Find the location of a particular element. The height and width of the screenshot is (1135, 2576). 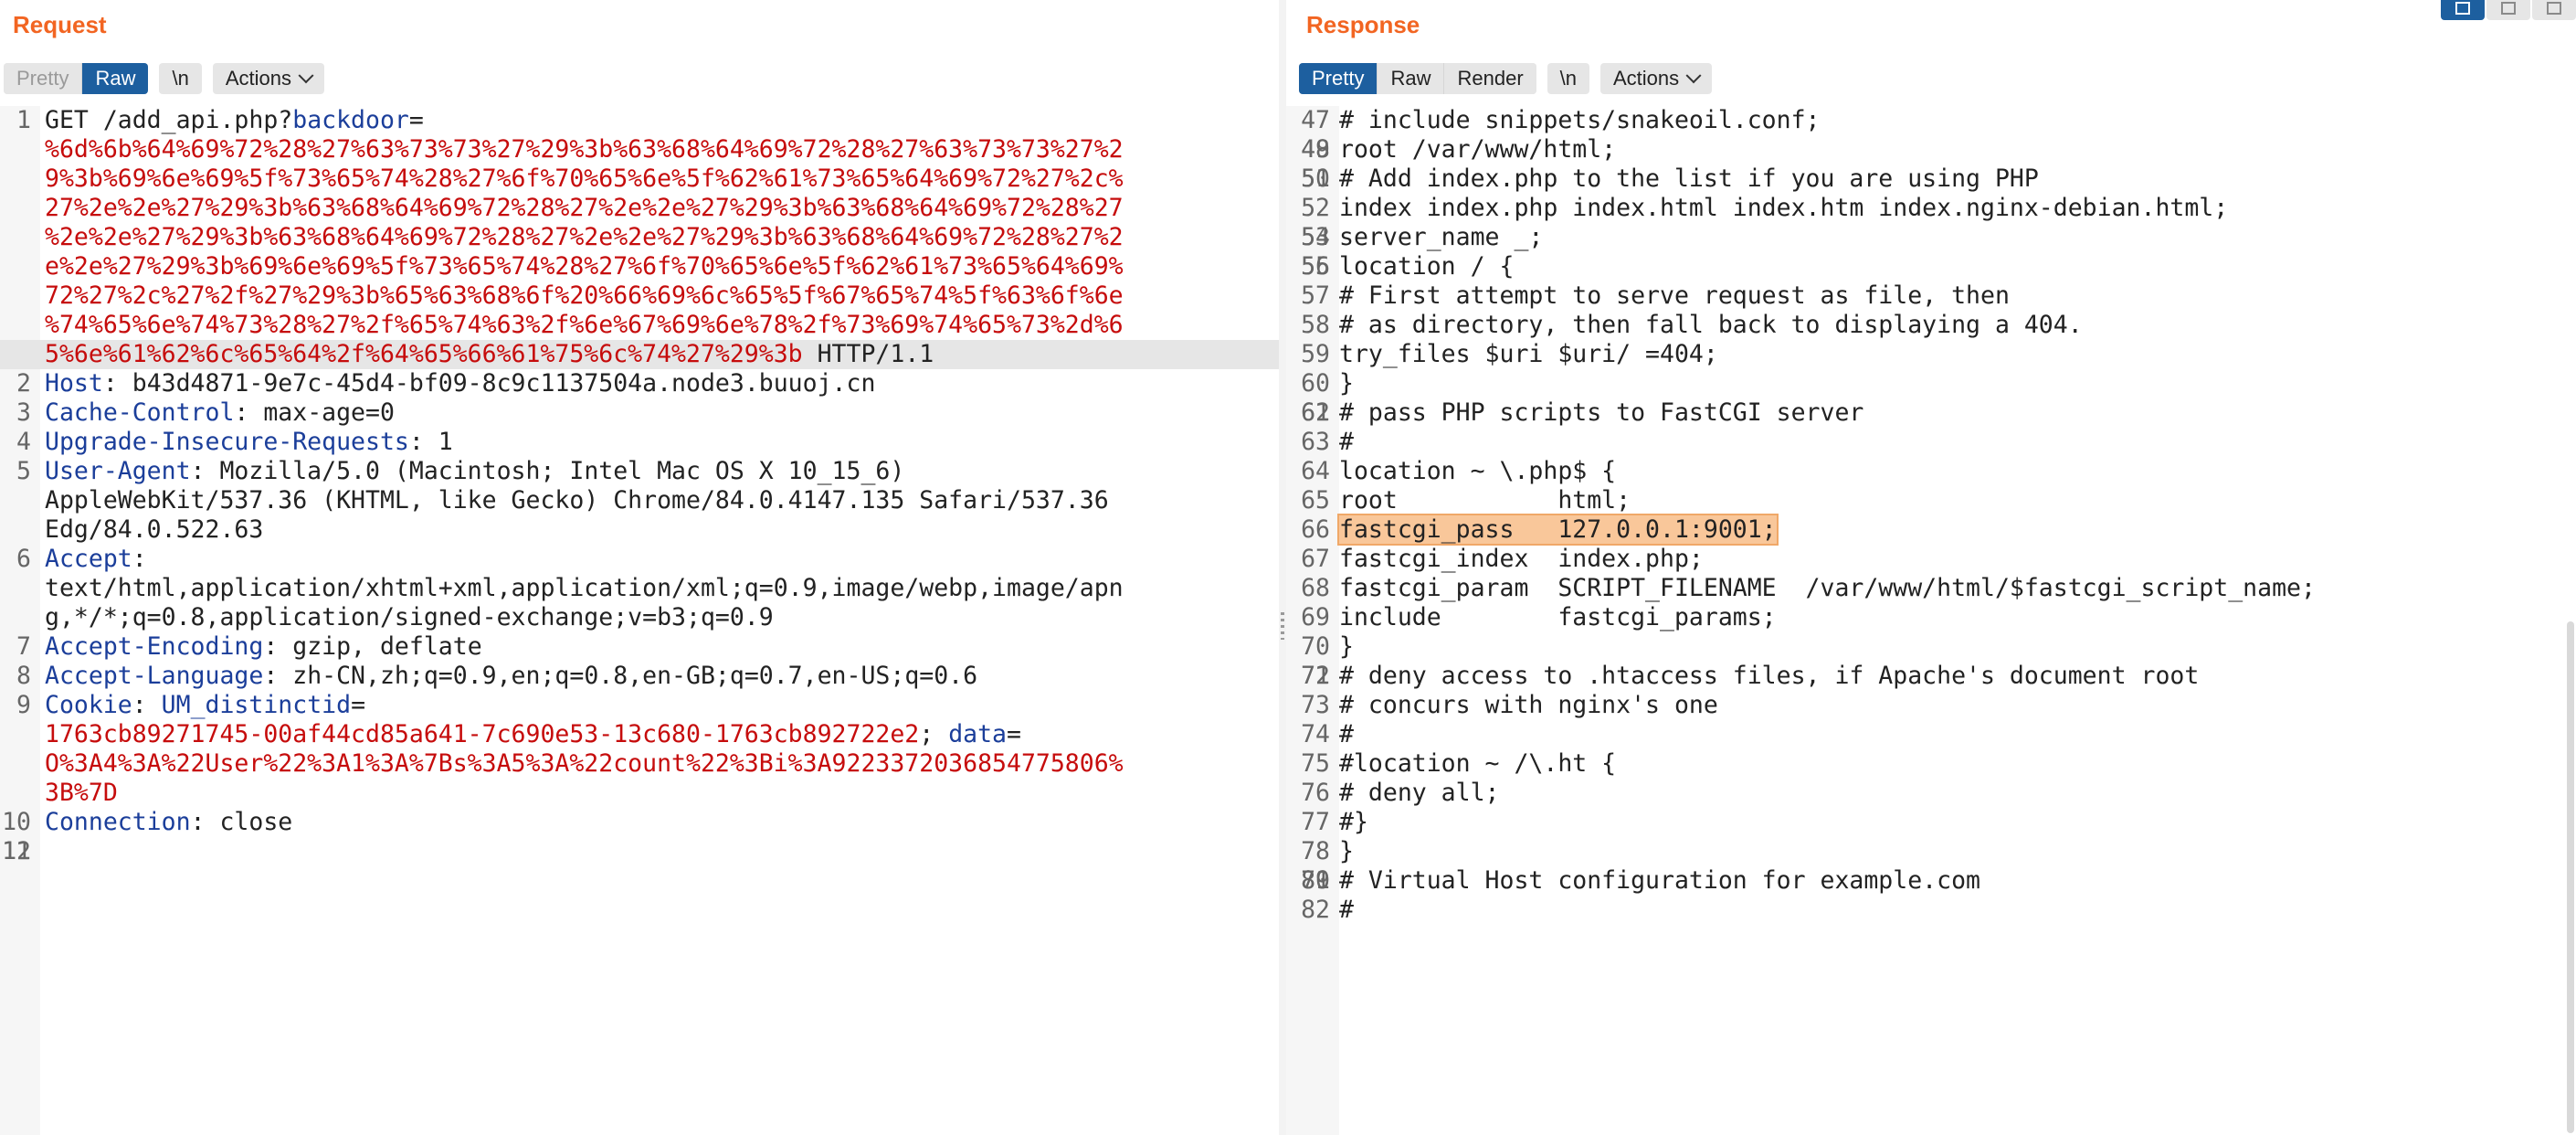

line-text: fastcgi_pass 127.0.0.1:9001; is located at coordinates (1956, 530).